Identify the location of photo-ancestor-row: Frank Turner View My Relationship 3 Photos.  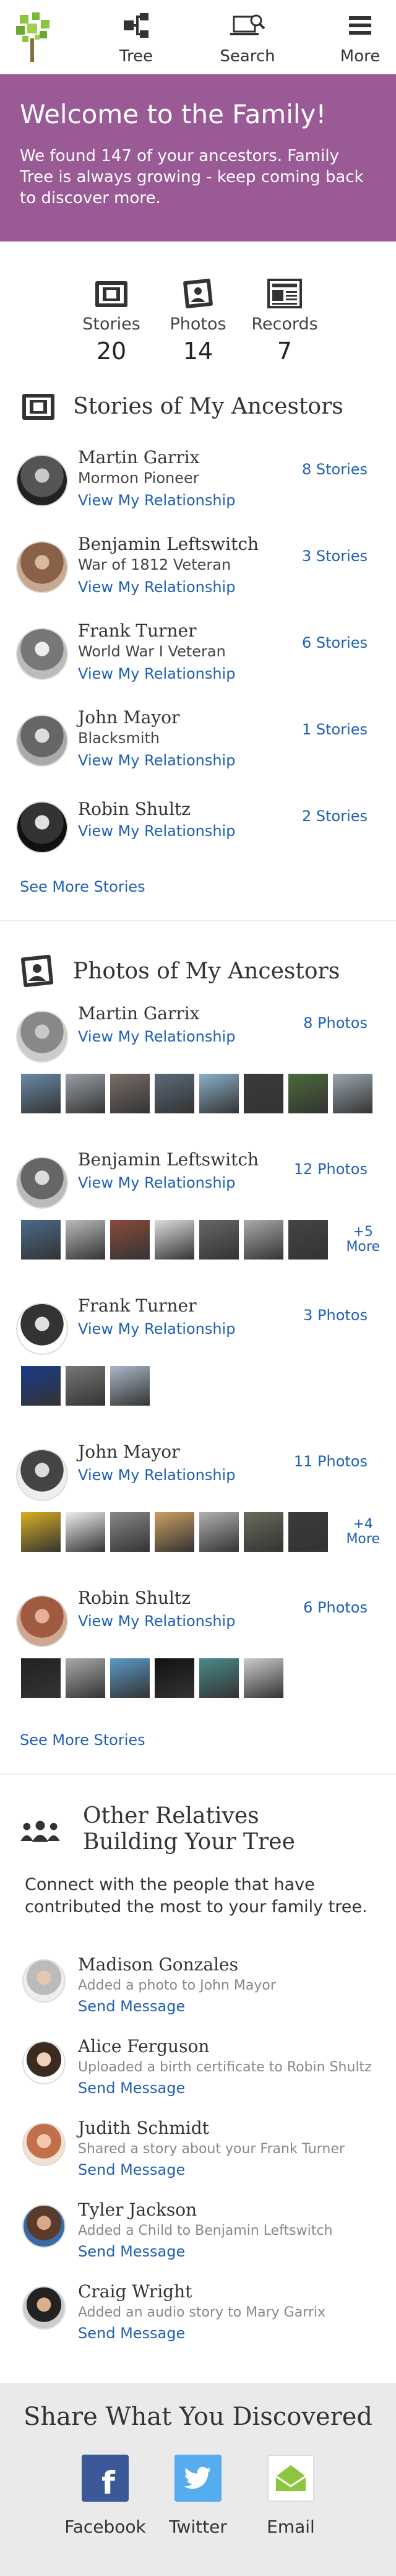
(198, 1327).